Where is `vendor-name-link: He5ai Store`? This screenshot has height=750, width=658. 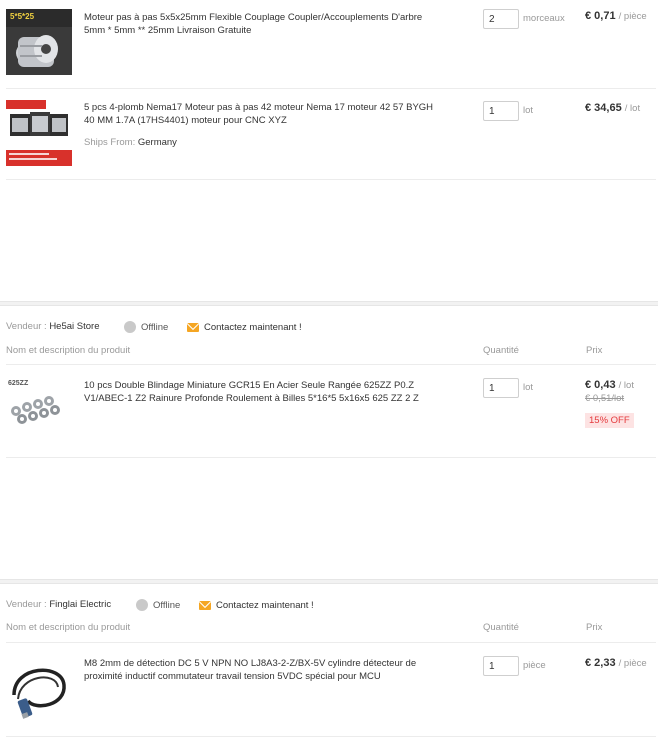
vendor-name-link: He5ai Store is located at coordinates (74, 326).